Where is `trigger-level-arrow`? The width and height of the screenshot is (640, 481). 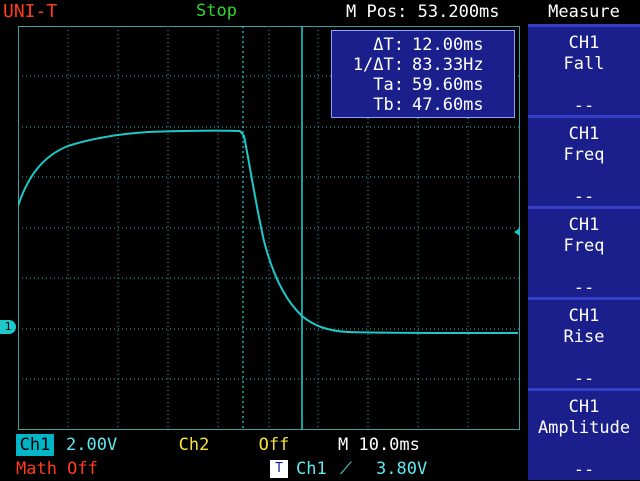
trigger-level-arrow is located at coordinates (517, 232).